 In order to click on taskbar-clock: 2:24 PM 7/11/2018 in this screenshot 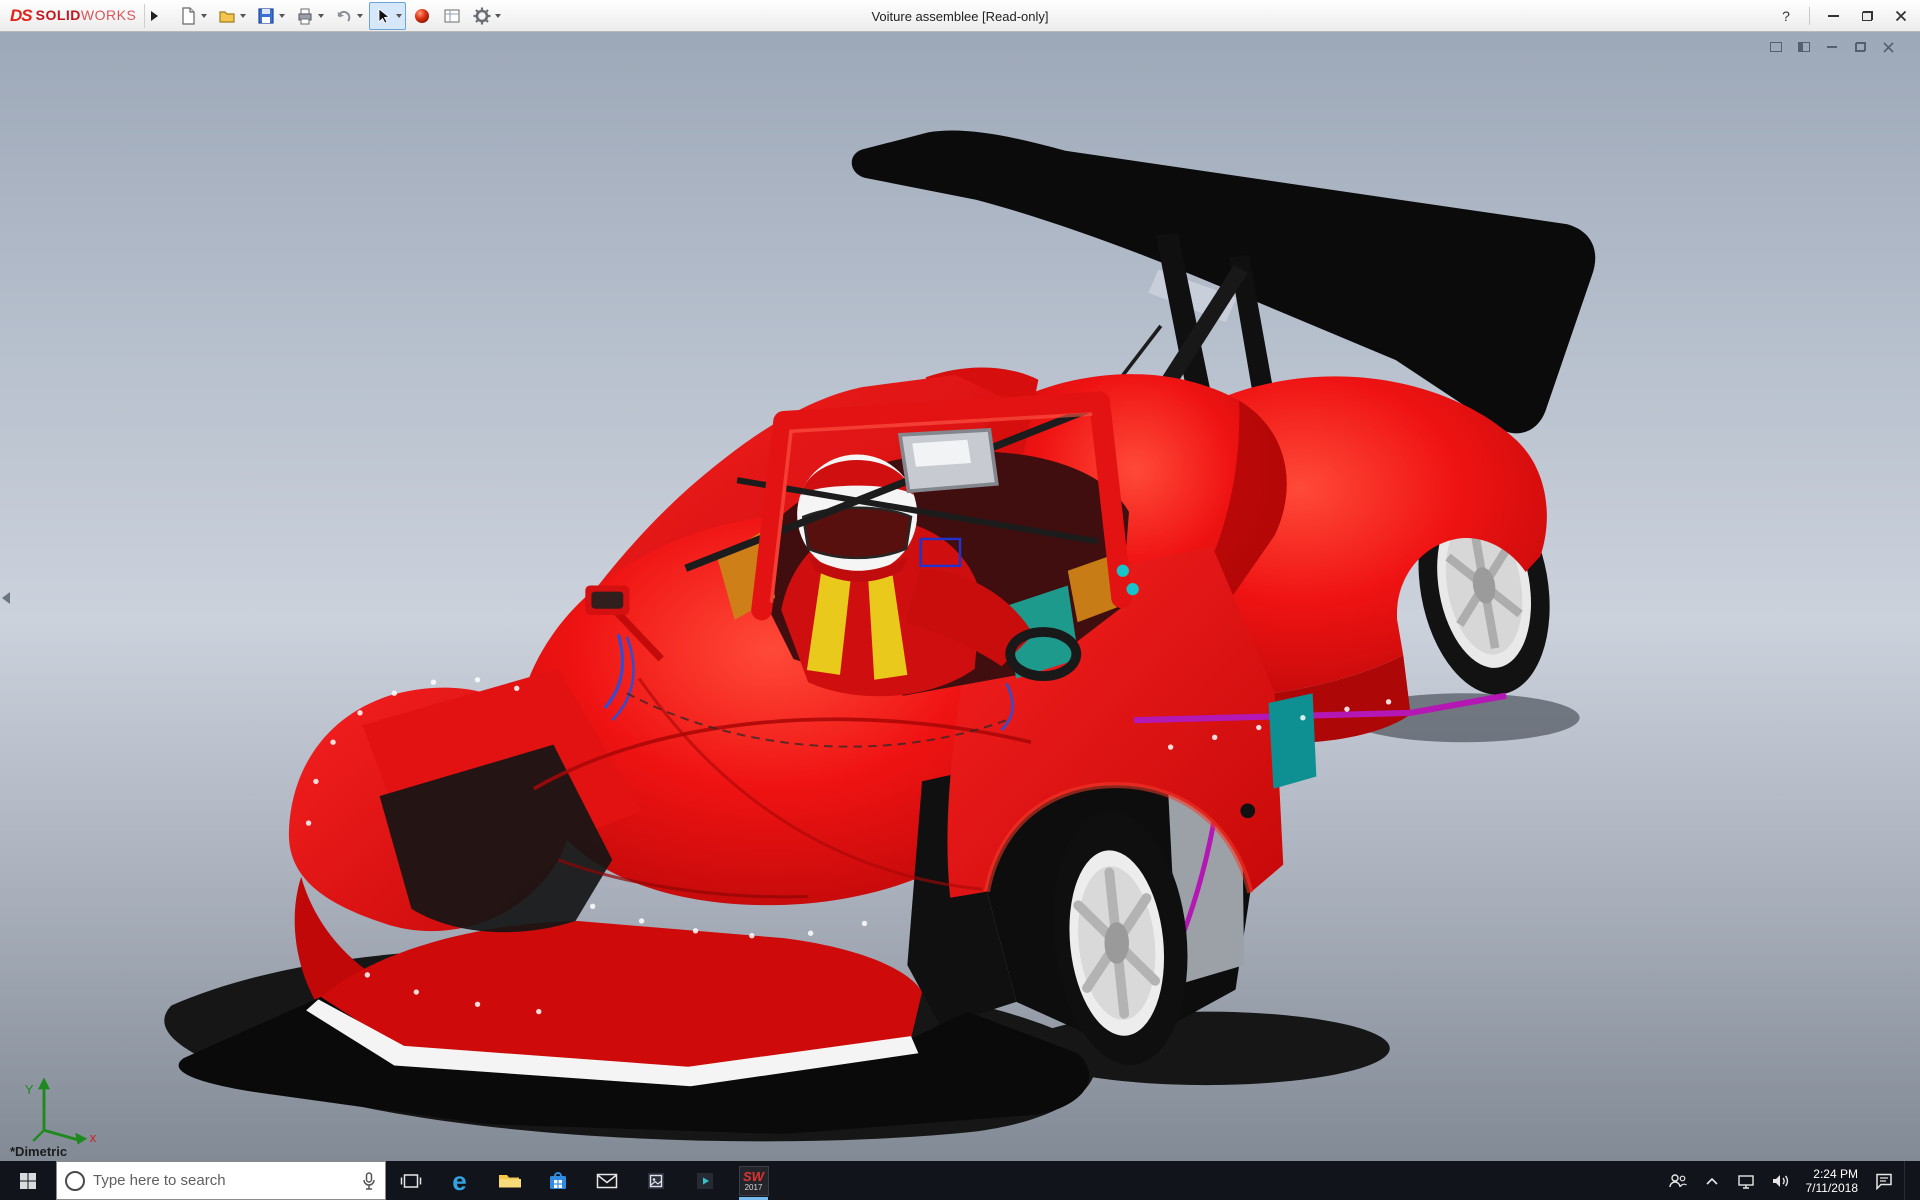, I will do `click(1832, 1181)`.